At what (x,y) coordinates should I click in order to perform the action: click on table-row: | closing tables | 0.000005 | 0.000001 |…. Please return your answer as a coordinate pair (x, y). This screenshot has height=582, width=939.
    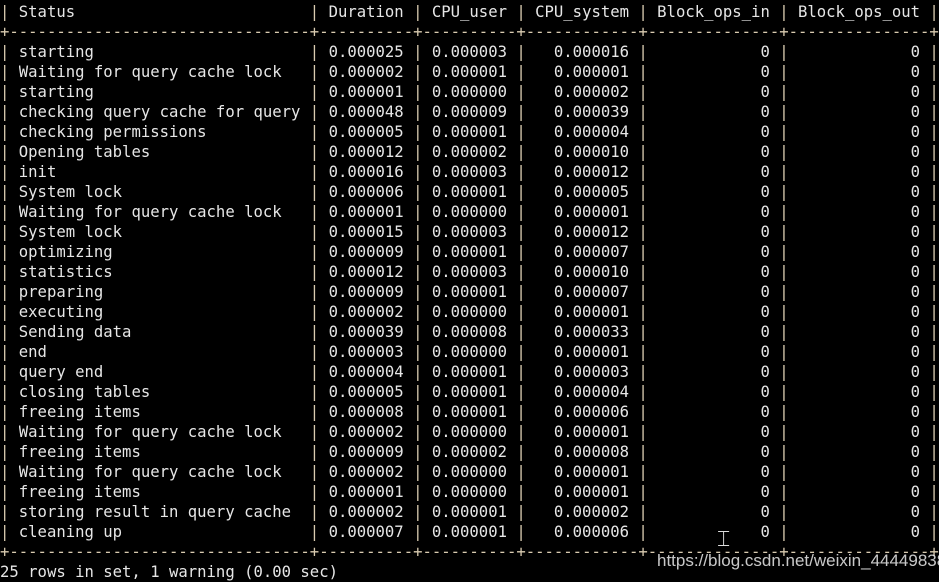
    Looking at the image, I should click on (469, 392).